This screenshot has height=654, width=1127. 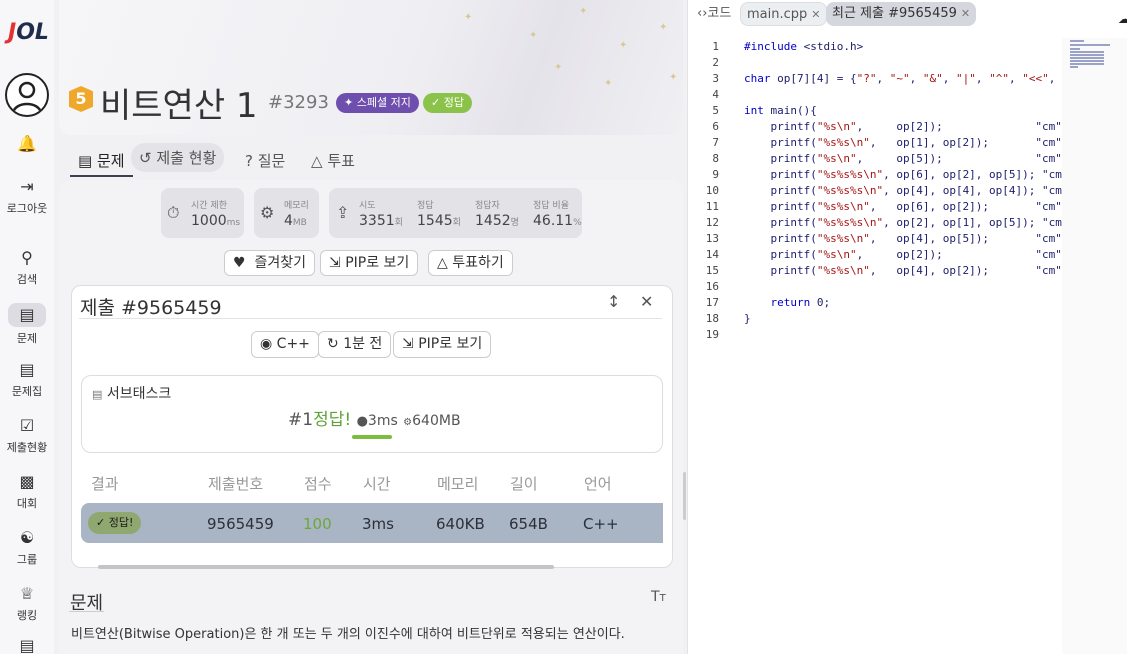 I want to click on nav-workbook: ▤ 문제집, so click(x=27, y=379).